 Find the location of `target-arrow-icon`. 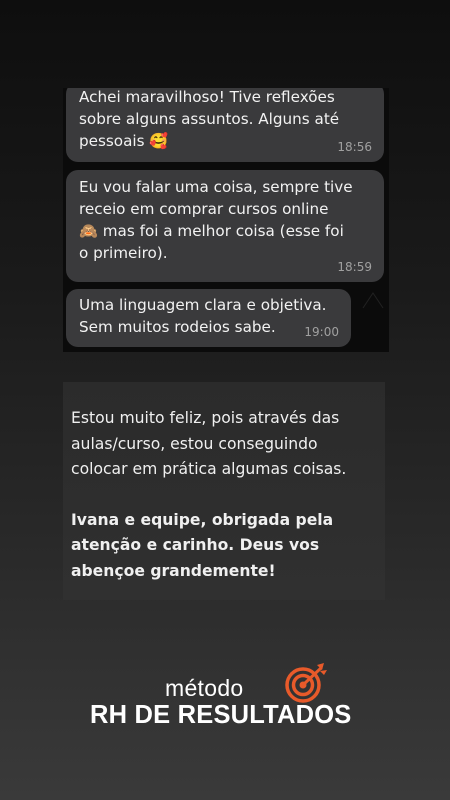

target-arrow-icon is located at coordinates (306, 683).